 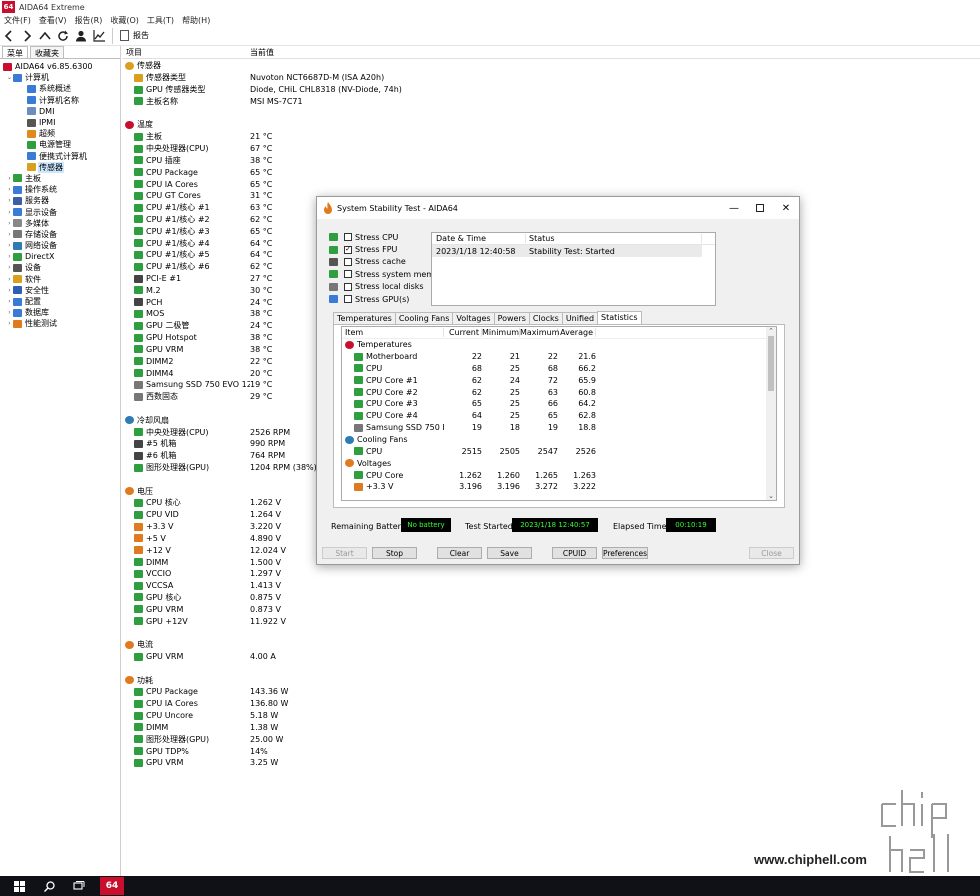 I want to click on sensor-row: GPU +12V 11.922 V, so click(x=402, y=621).